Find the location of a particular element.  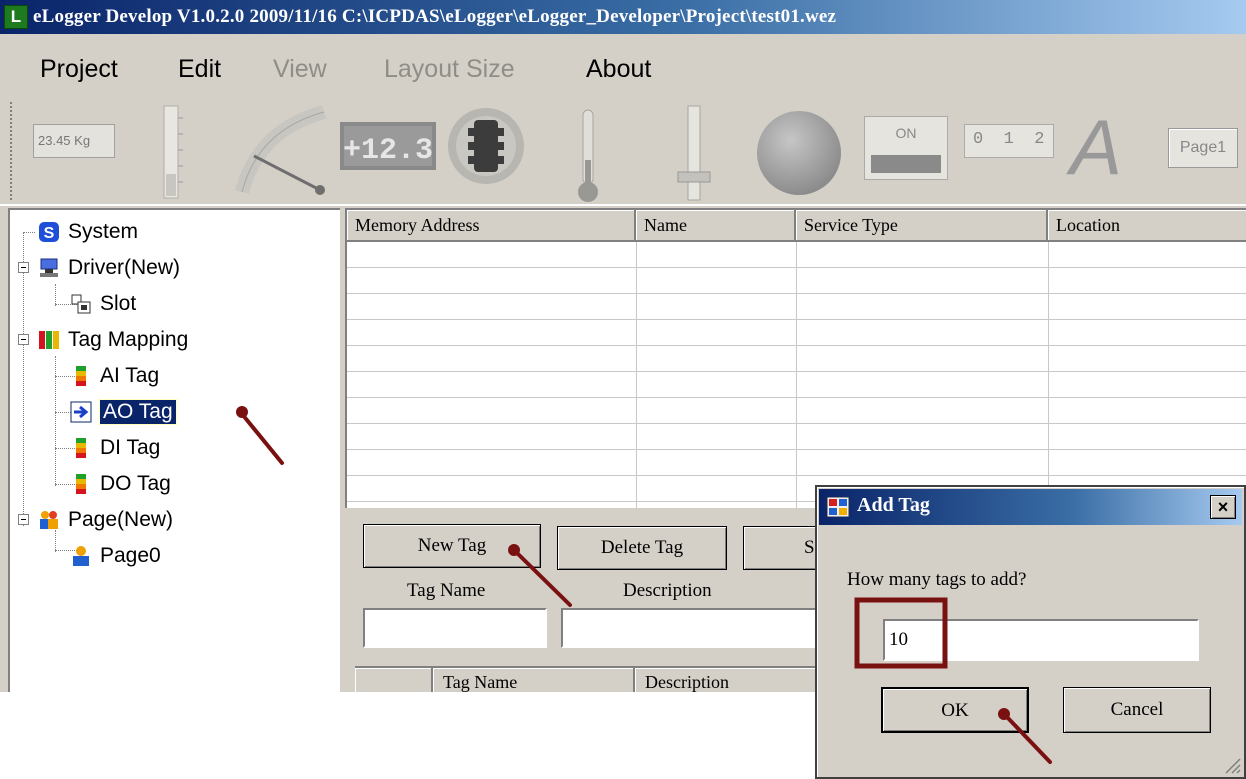

menu-project: Project is located at coordinates (79, 69).